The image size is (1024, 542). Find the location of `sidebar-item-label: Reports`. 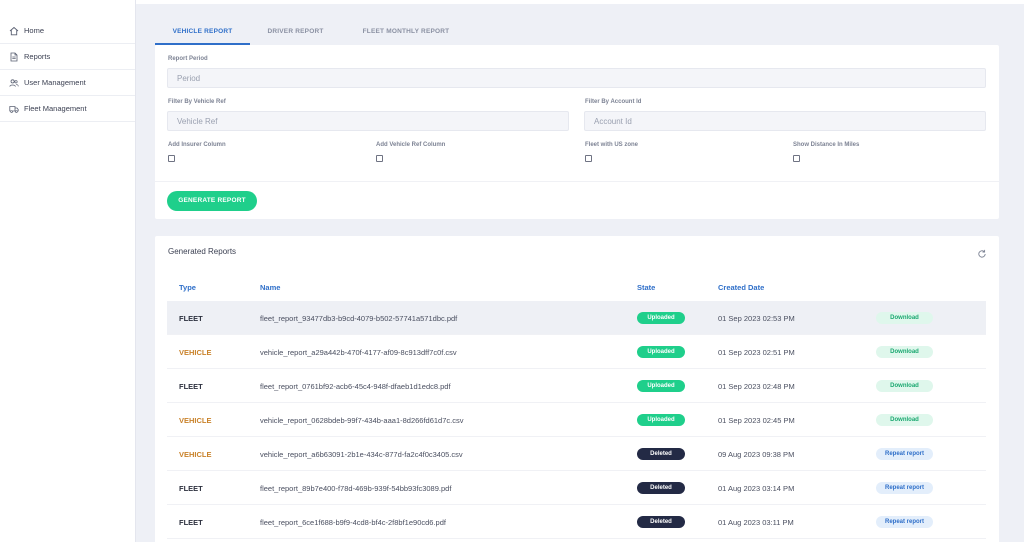

sidebar-item-label: Reports is located at coordinates (37, 56).